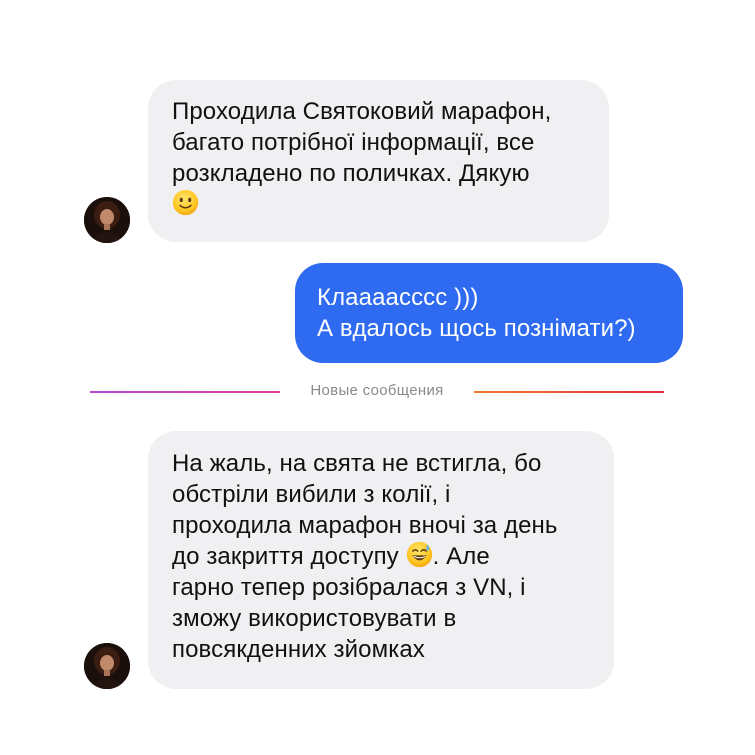  I want to click on message-text-line: гарно тепер розібралася з VN, і, so click(349, 587).